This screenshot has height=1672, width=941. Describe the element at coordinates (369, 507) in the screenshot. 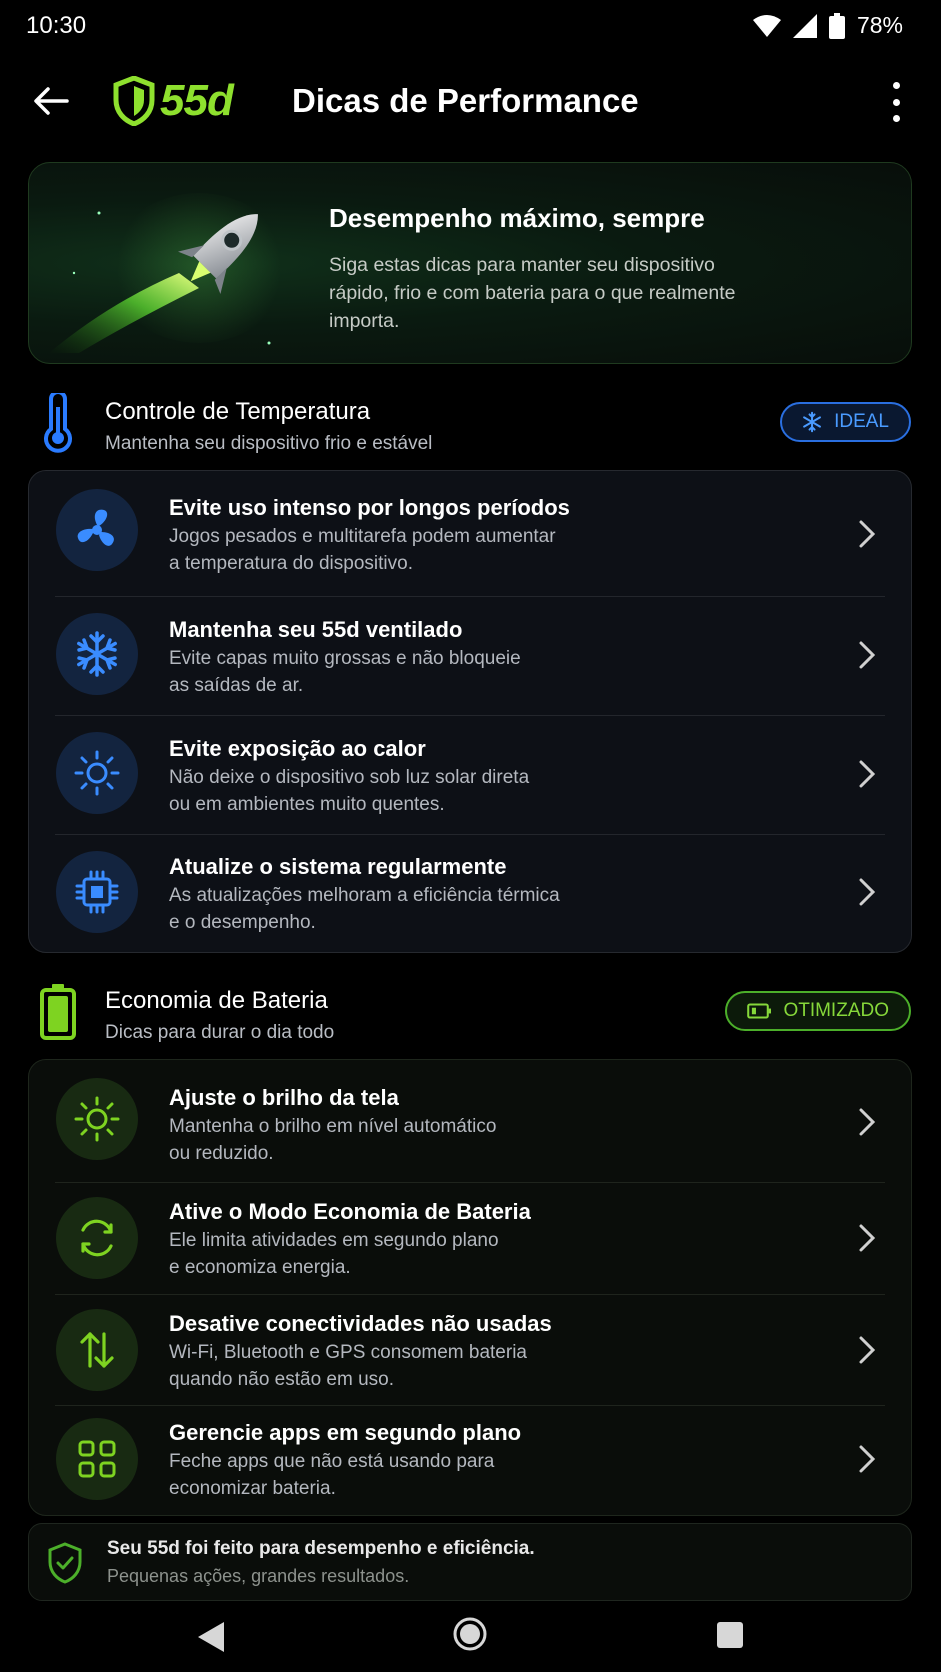

I see `tip-title: Evite uso intenso por longos períodos` at that location.